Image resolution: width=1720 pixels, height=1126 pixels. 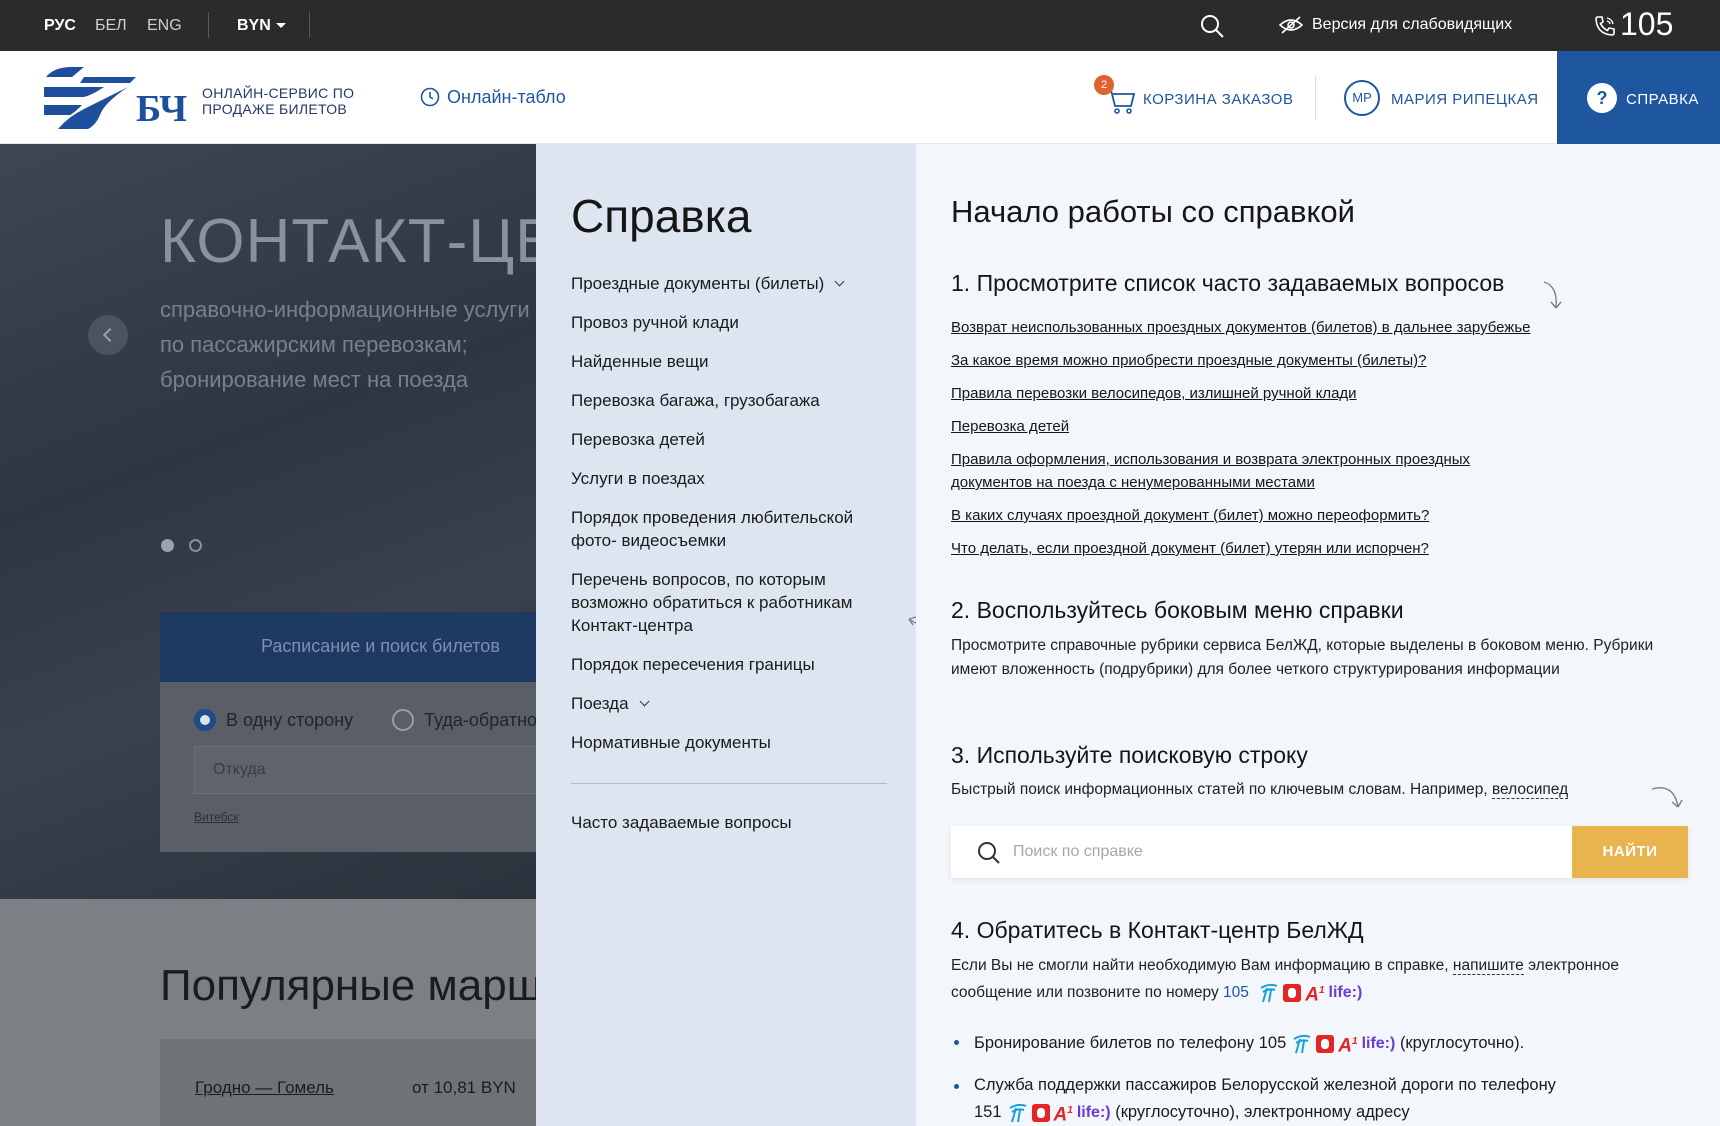 I want to click on route-price: от 10,81 BYN, so click(x=464, y=1087).